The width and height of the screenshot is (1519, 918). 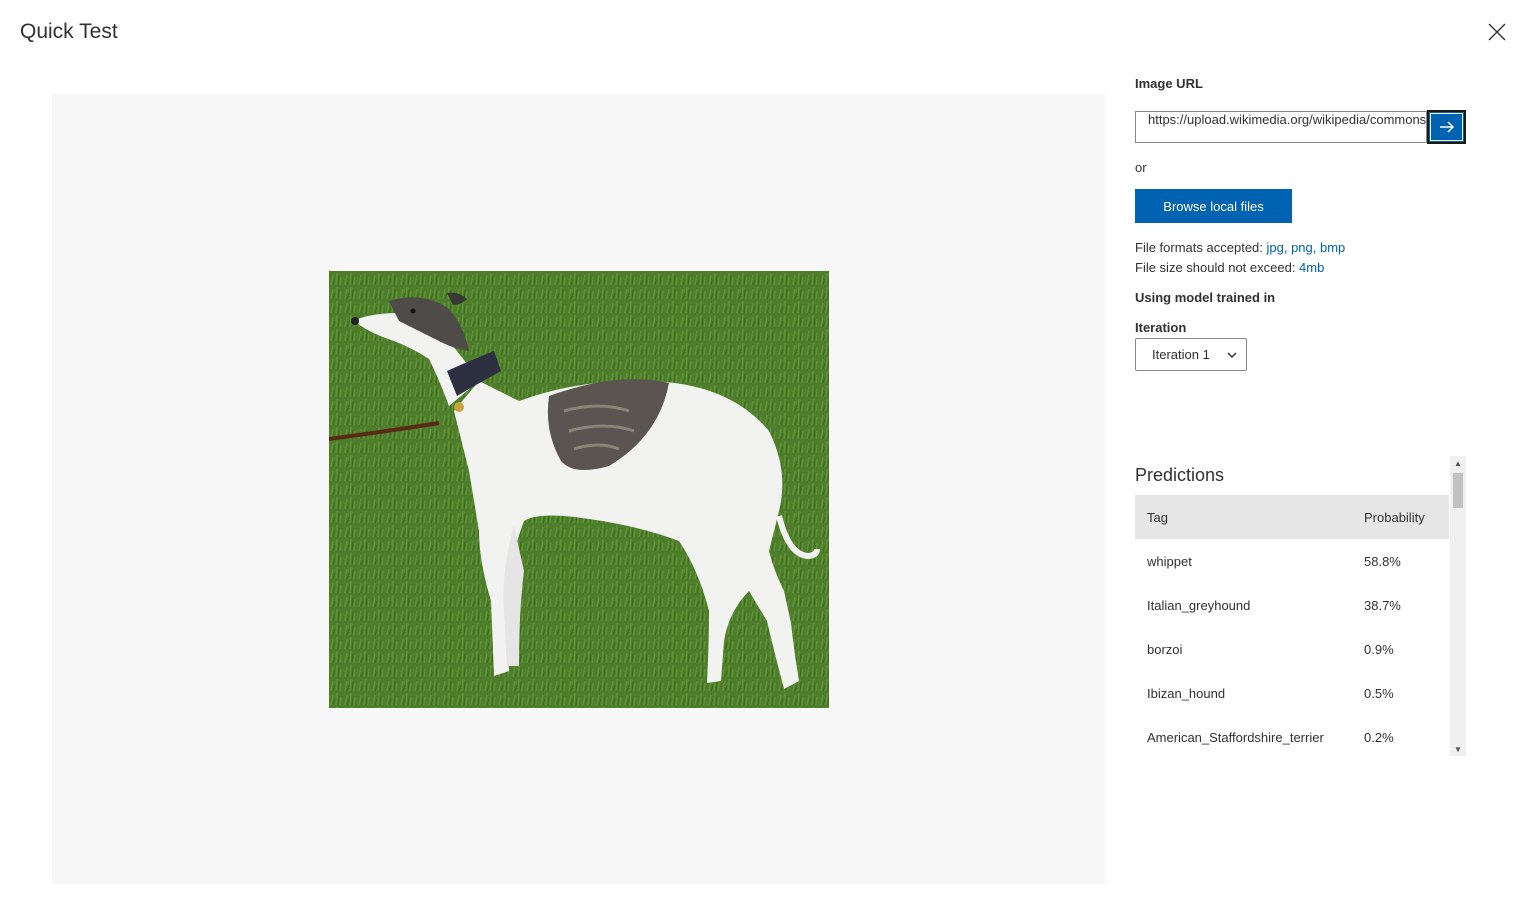 I want to click on file-formats-prefix: File formats accepted:, so click(x=1201, y=247).